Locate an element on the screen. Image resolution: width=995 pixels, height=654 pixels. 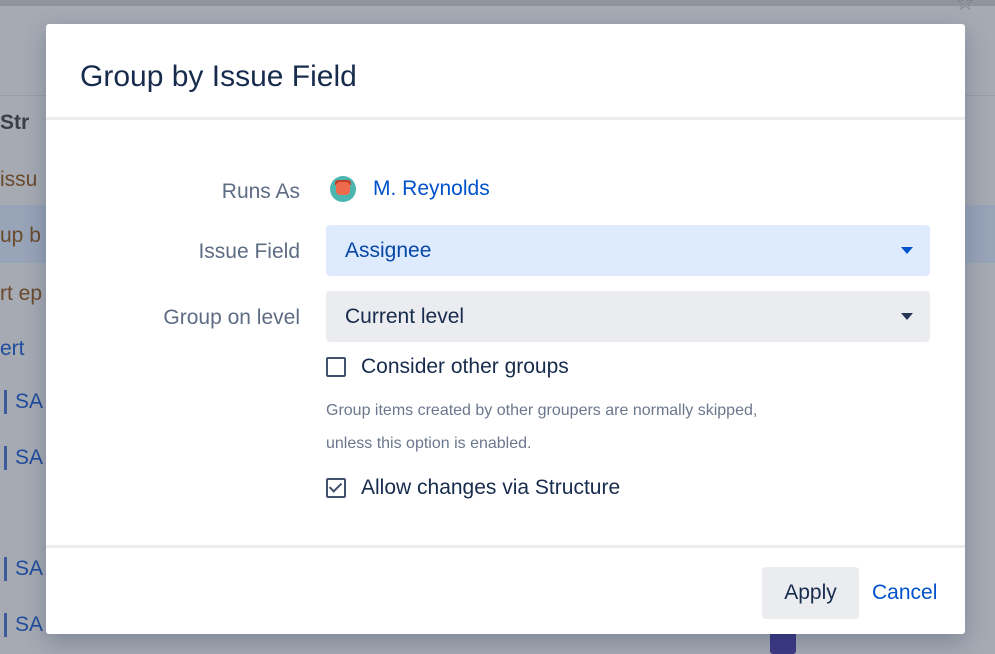
avatar is located at coordinates (343, 189).